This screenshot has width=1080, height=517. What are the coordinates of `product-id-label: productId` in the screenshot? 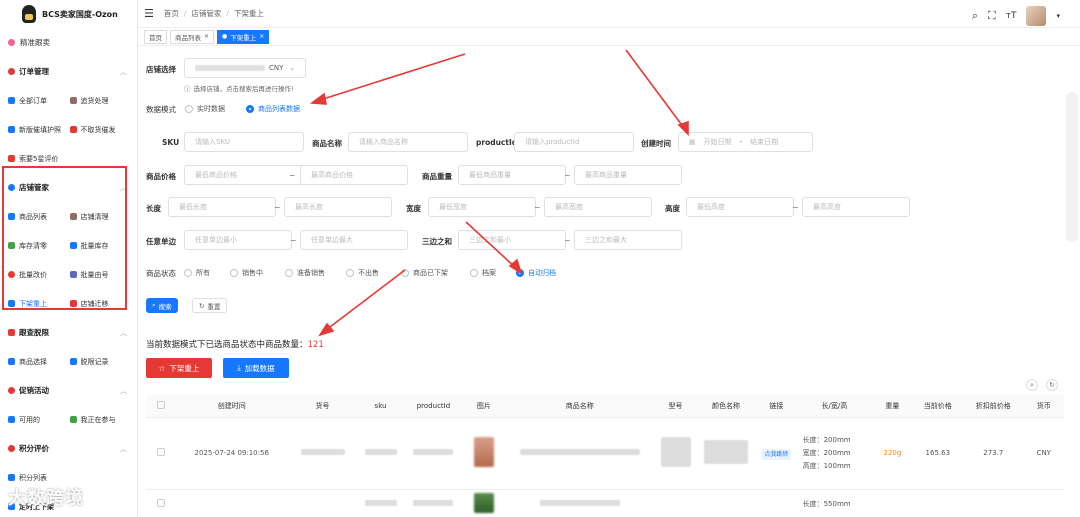 It's located at (497, 142).